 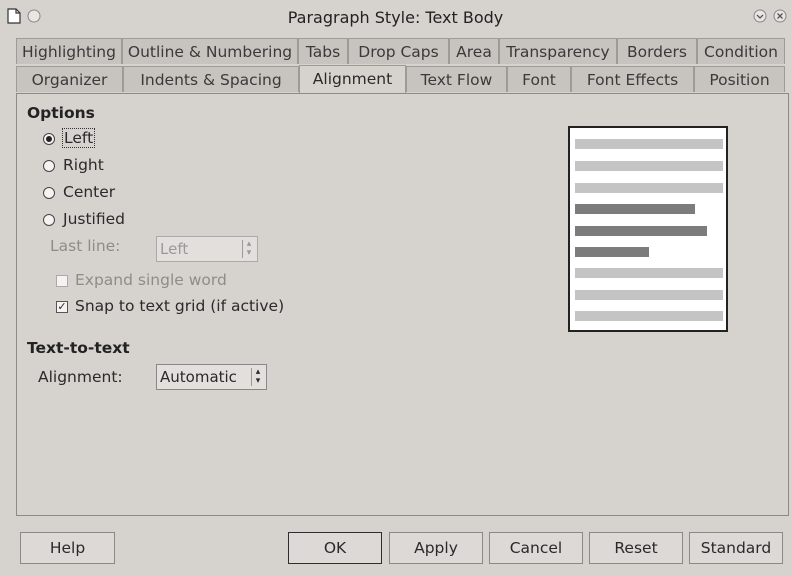 What do you see at coordinates (67, 548) in the screenshot?
I see `help-button: Help` at bounding box center [67, 548].